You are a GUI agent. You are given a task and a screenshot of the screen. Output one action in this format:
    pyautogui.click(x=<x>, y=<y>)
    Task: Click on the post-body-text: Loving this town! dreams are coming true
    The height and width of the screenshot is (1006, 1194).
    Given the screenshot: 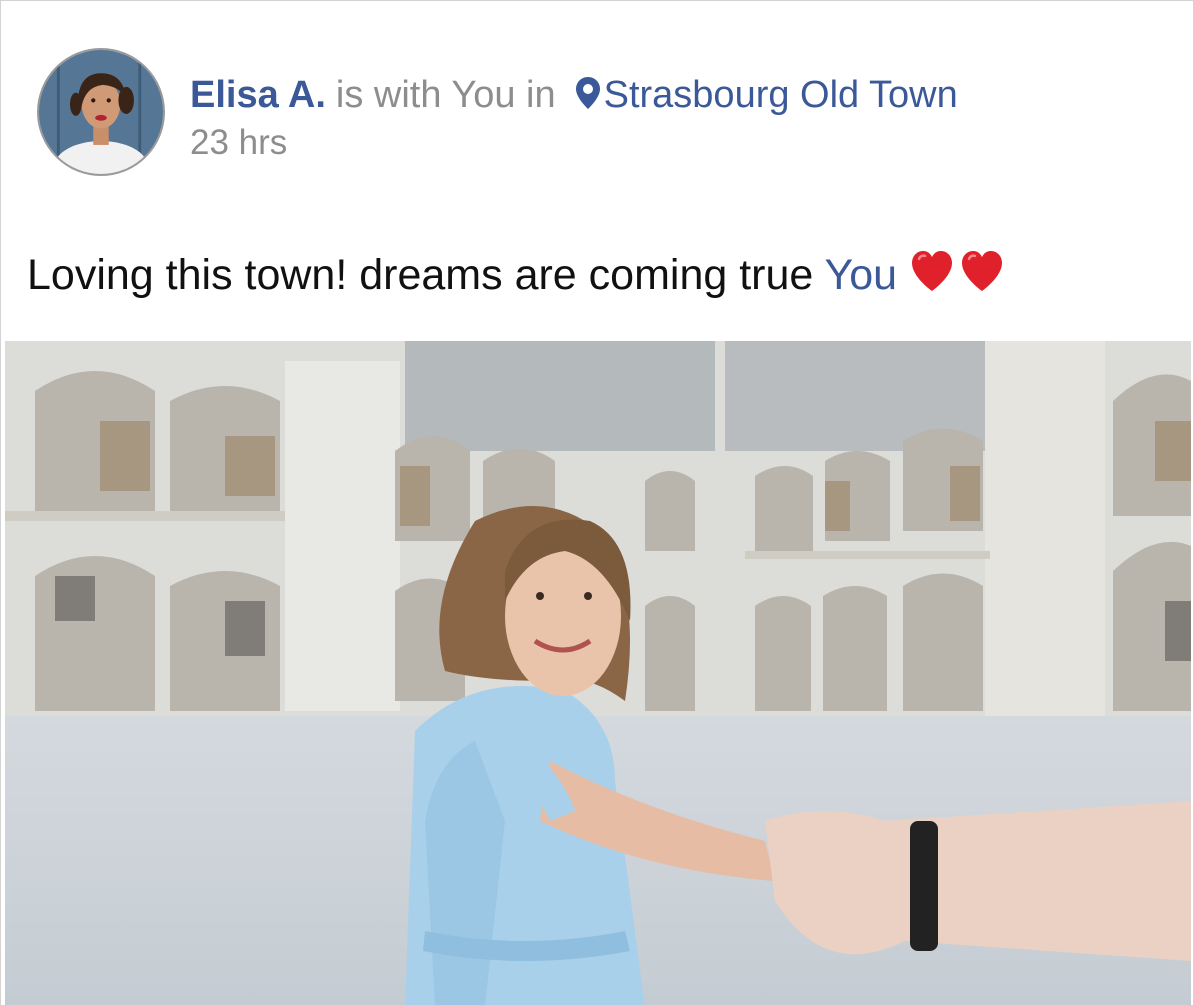 What is the action you would take?
    pyautogui.click(x=420, y=275)
    